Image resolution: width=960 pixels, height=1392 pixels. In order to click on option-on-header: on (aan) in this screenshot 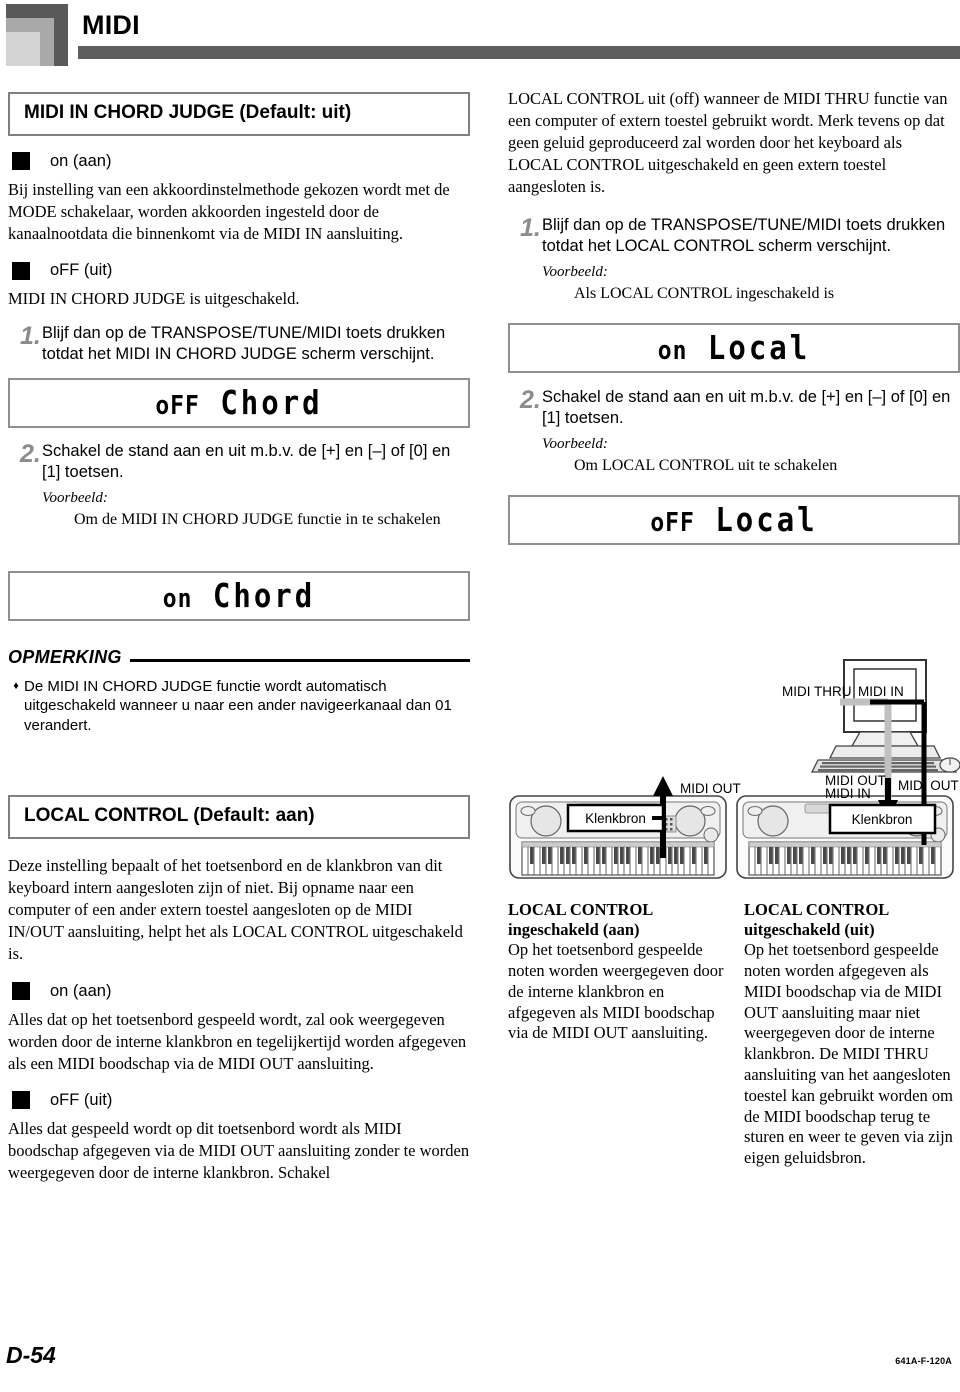, I will do `click(239, 161)`.